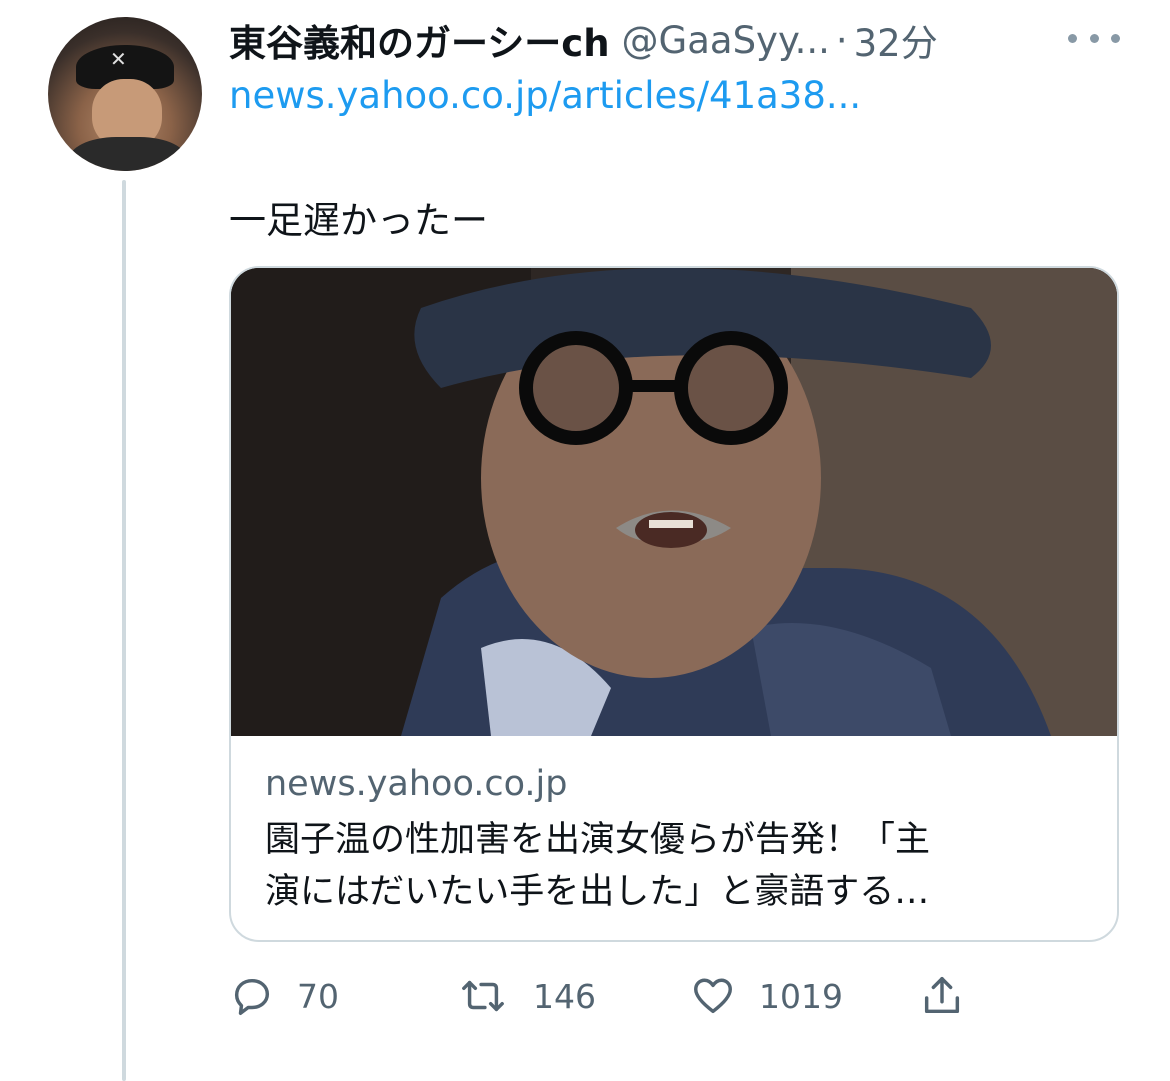 The width and height of the screenshot is (1170, 1081). Describe the element at coordinates (564, 996) in the screenshot. I see `retweet-count: 146` at that location.